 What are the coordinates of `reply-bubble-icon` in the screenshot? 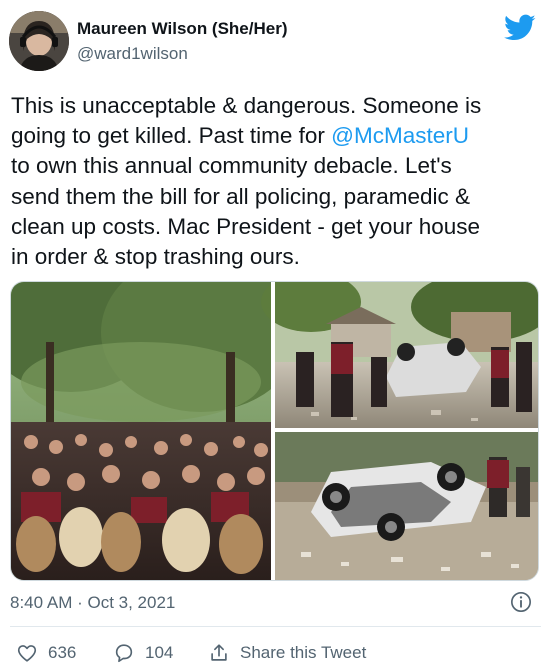 It's located at (124, 653).